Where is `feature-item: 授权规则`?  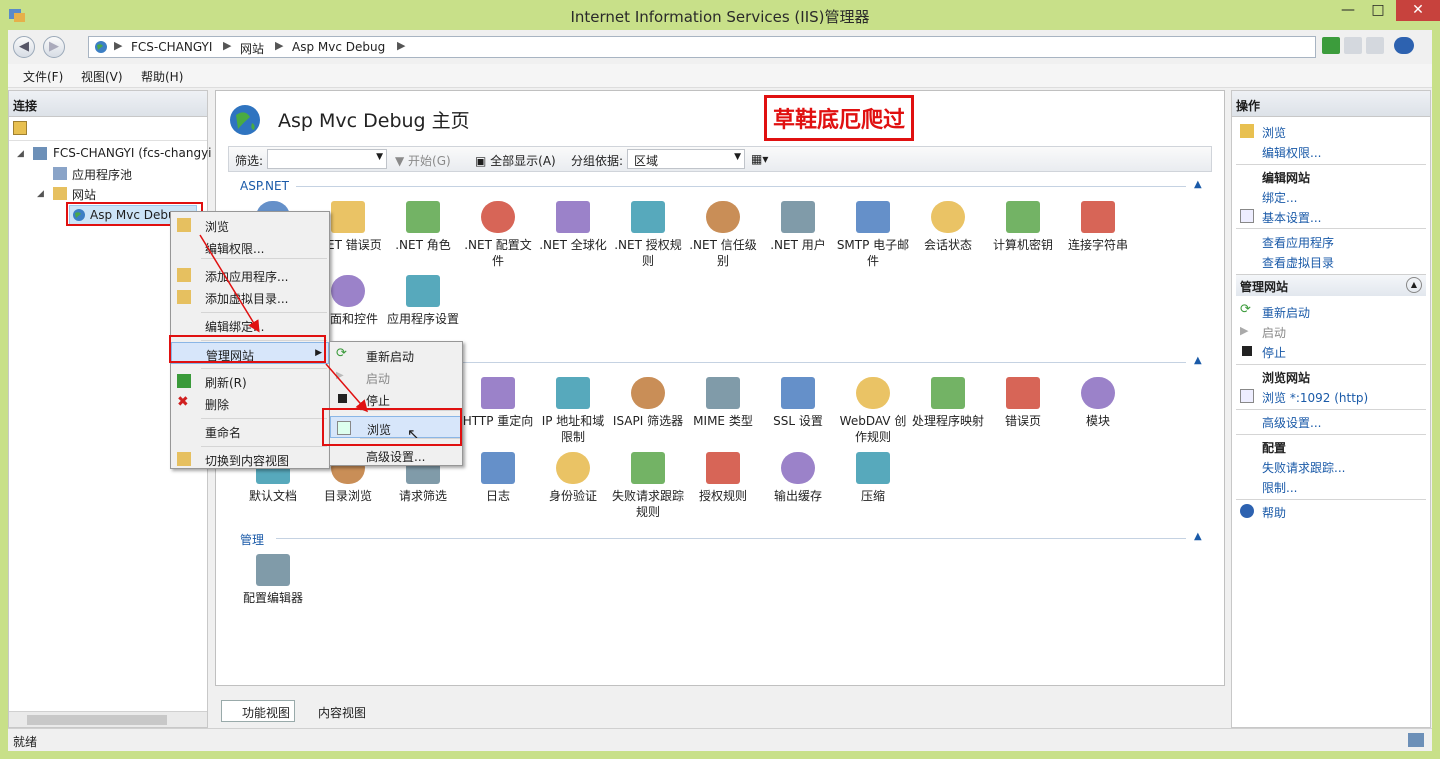
feature-item: 授权规则 is located at coordinates (723, 478).